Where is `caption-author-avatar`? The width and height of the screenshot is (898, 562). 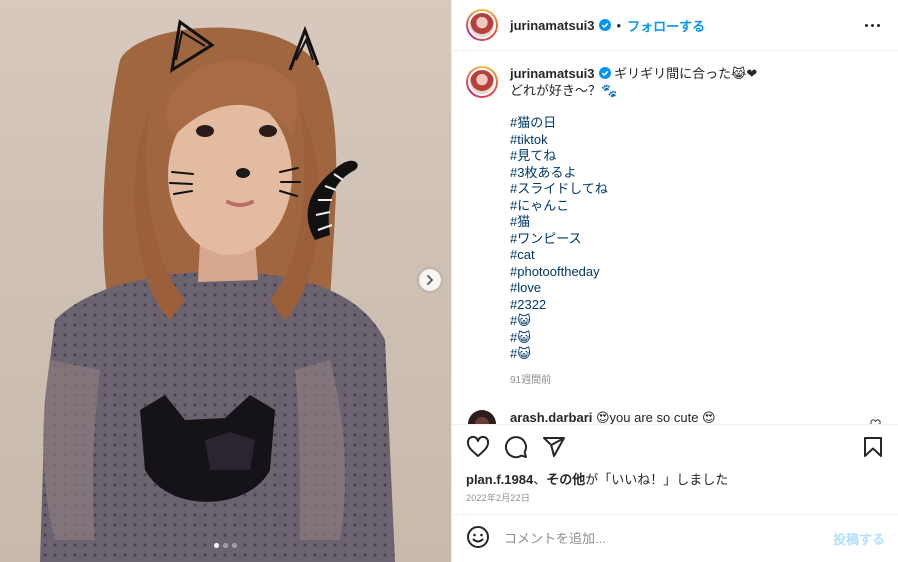
caption-author-avatar is located at coordinates (482, 82).